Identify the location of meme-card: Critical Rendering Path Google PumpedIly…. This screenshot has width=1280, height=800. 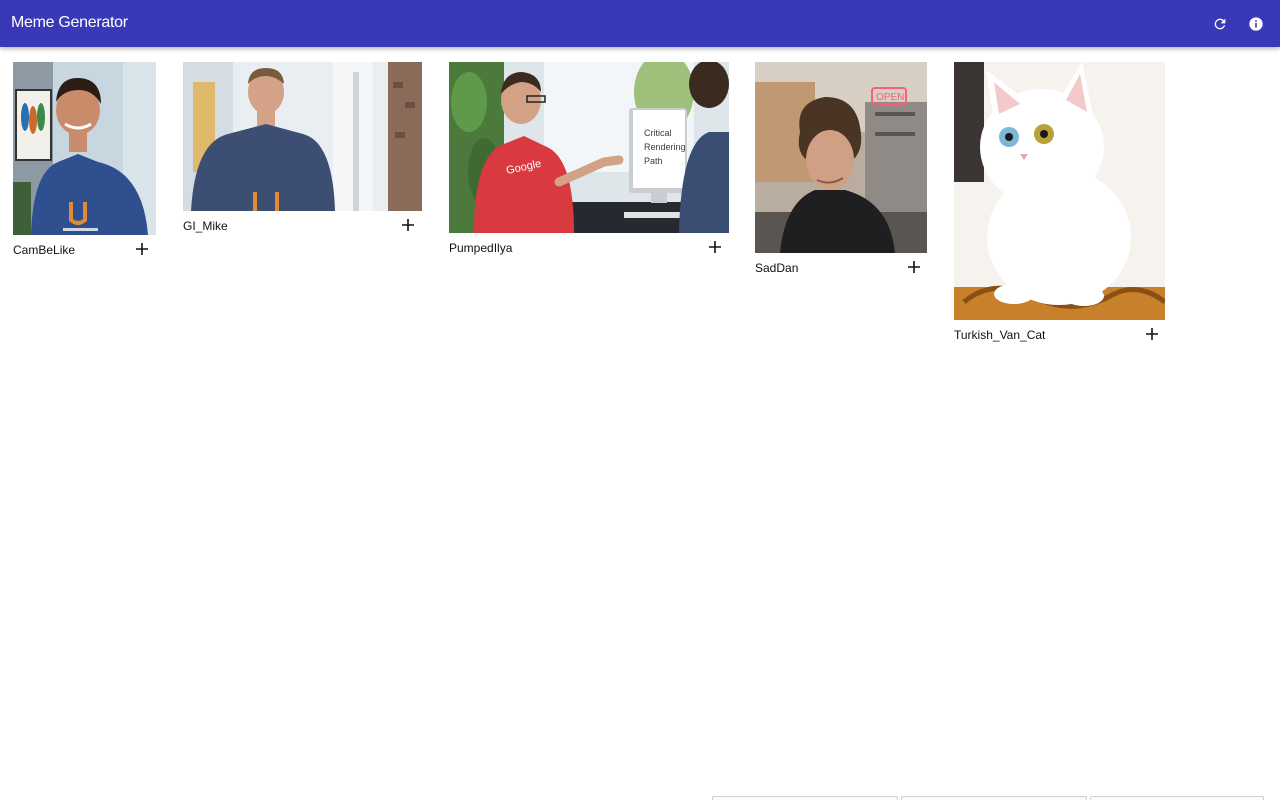
(589, 159).